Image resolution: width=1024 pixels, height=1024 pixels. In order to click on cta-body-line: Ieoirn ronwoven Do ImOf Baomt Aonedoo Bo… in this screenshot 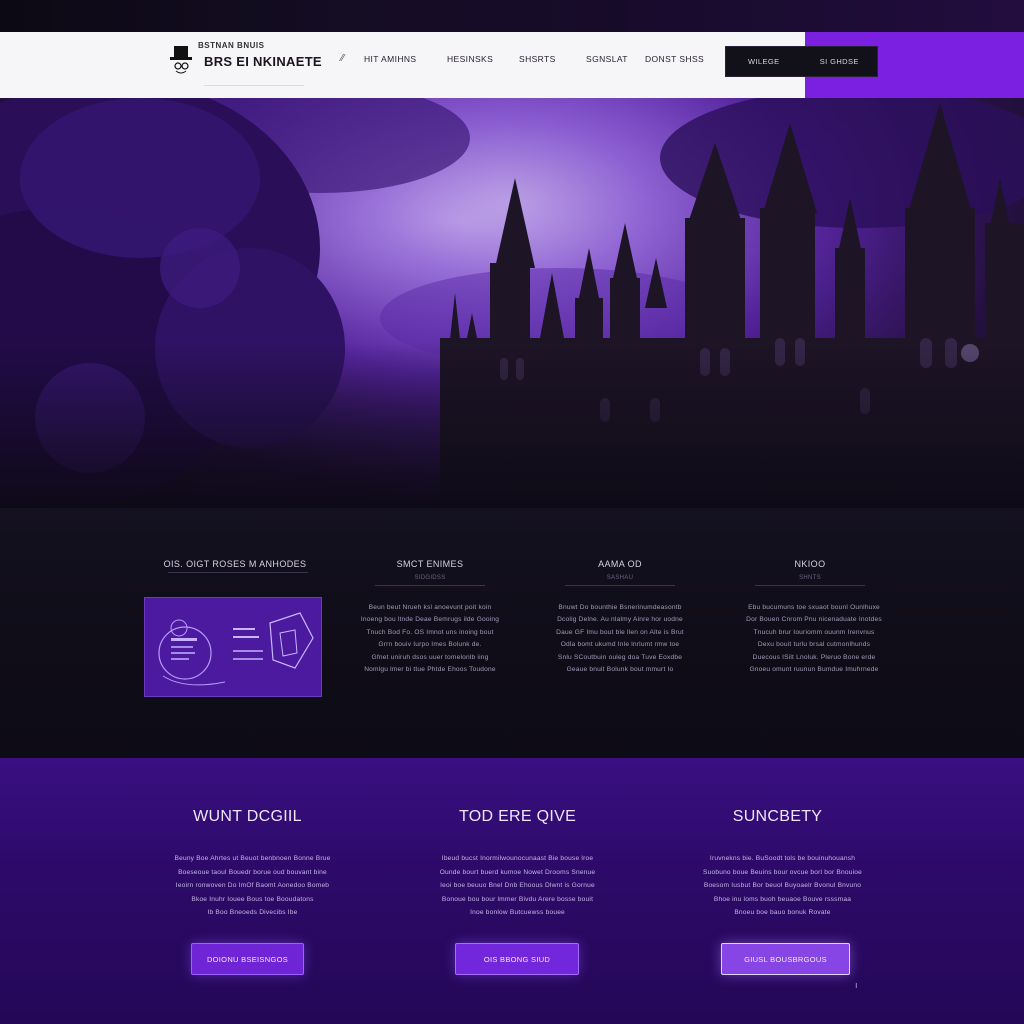, I will do `click(252, 885)`.